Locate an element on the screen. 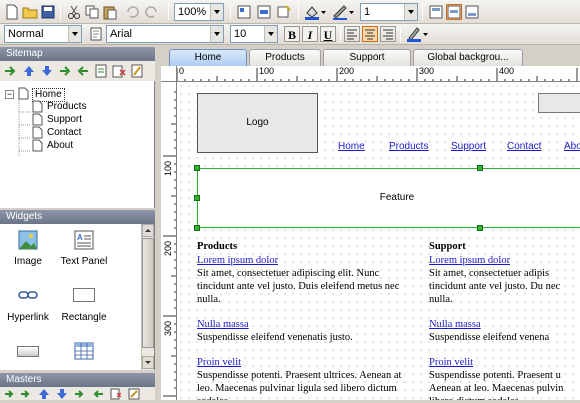 The image size is (580, 403). page-style-icon is located at coordinates (244, 12).